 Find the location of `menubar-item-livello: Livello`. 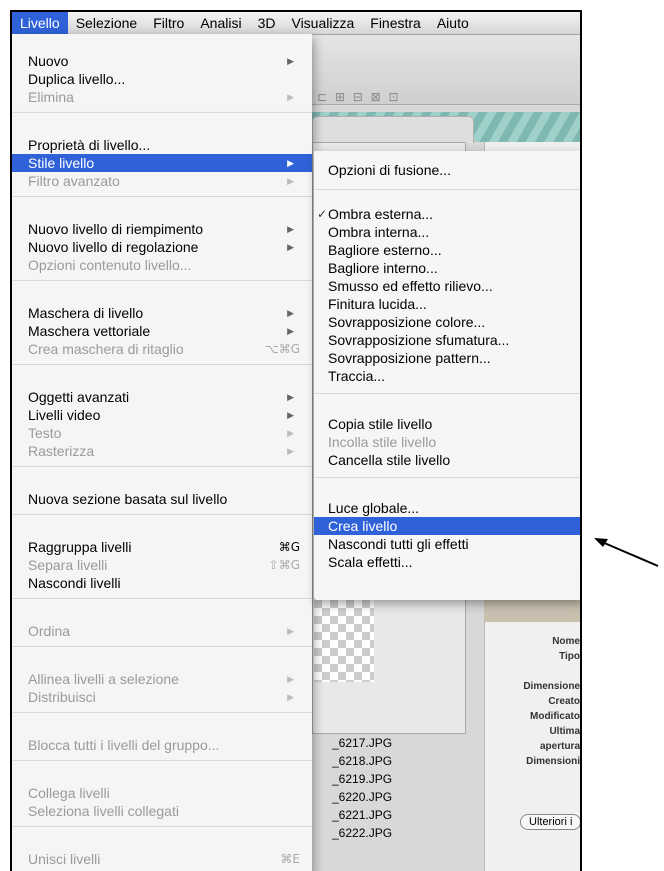

menubar-item-livello: Livello is located at coordinates (40, 23).